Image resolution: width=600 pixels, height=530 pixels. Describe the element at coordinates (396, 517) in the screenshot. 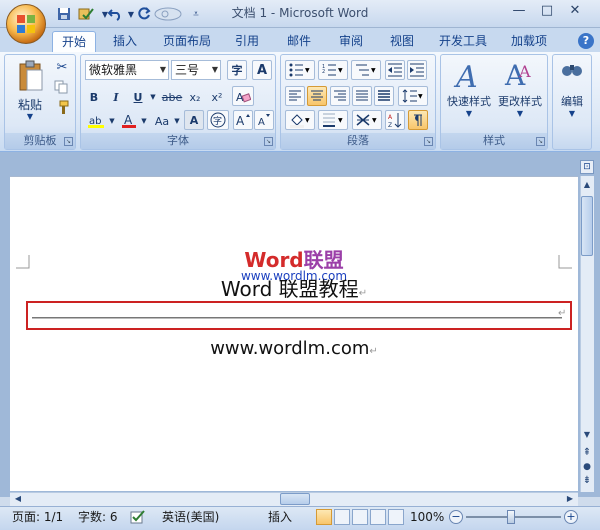

I see `draft-view-icon` at that location.